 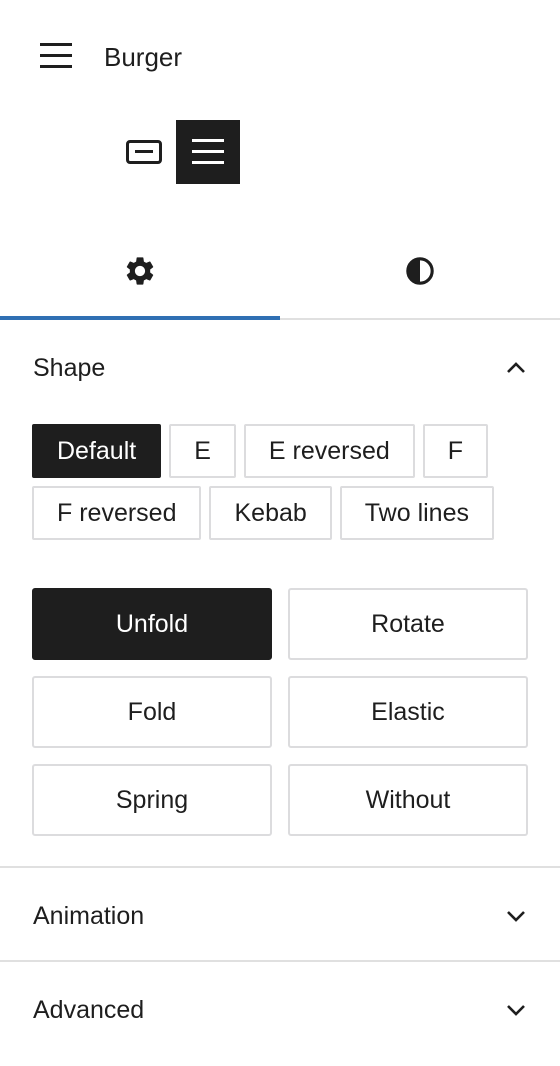 I want to click on variation-switcher, so click(x=176, y=152).